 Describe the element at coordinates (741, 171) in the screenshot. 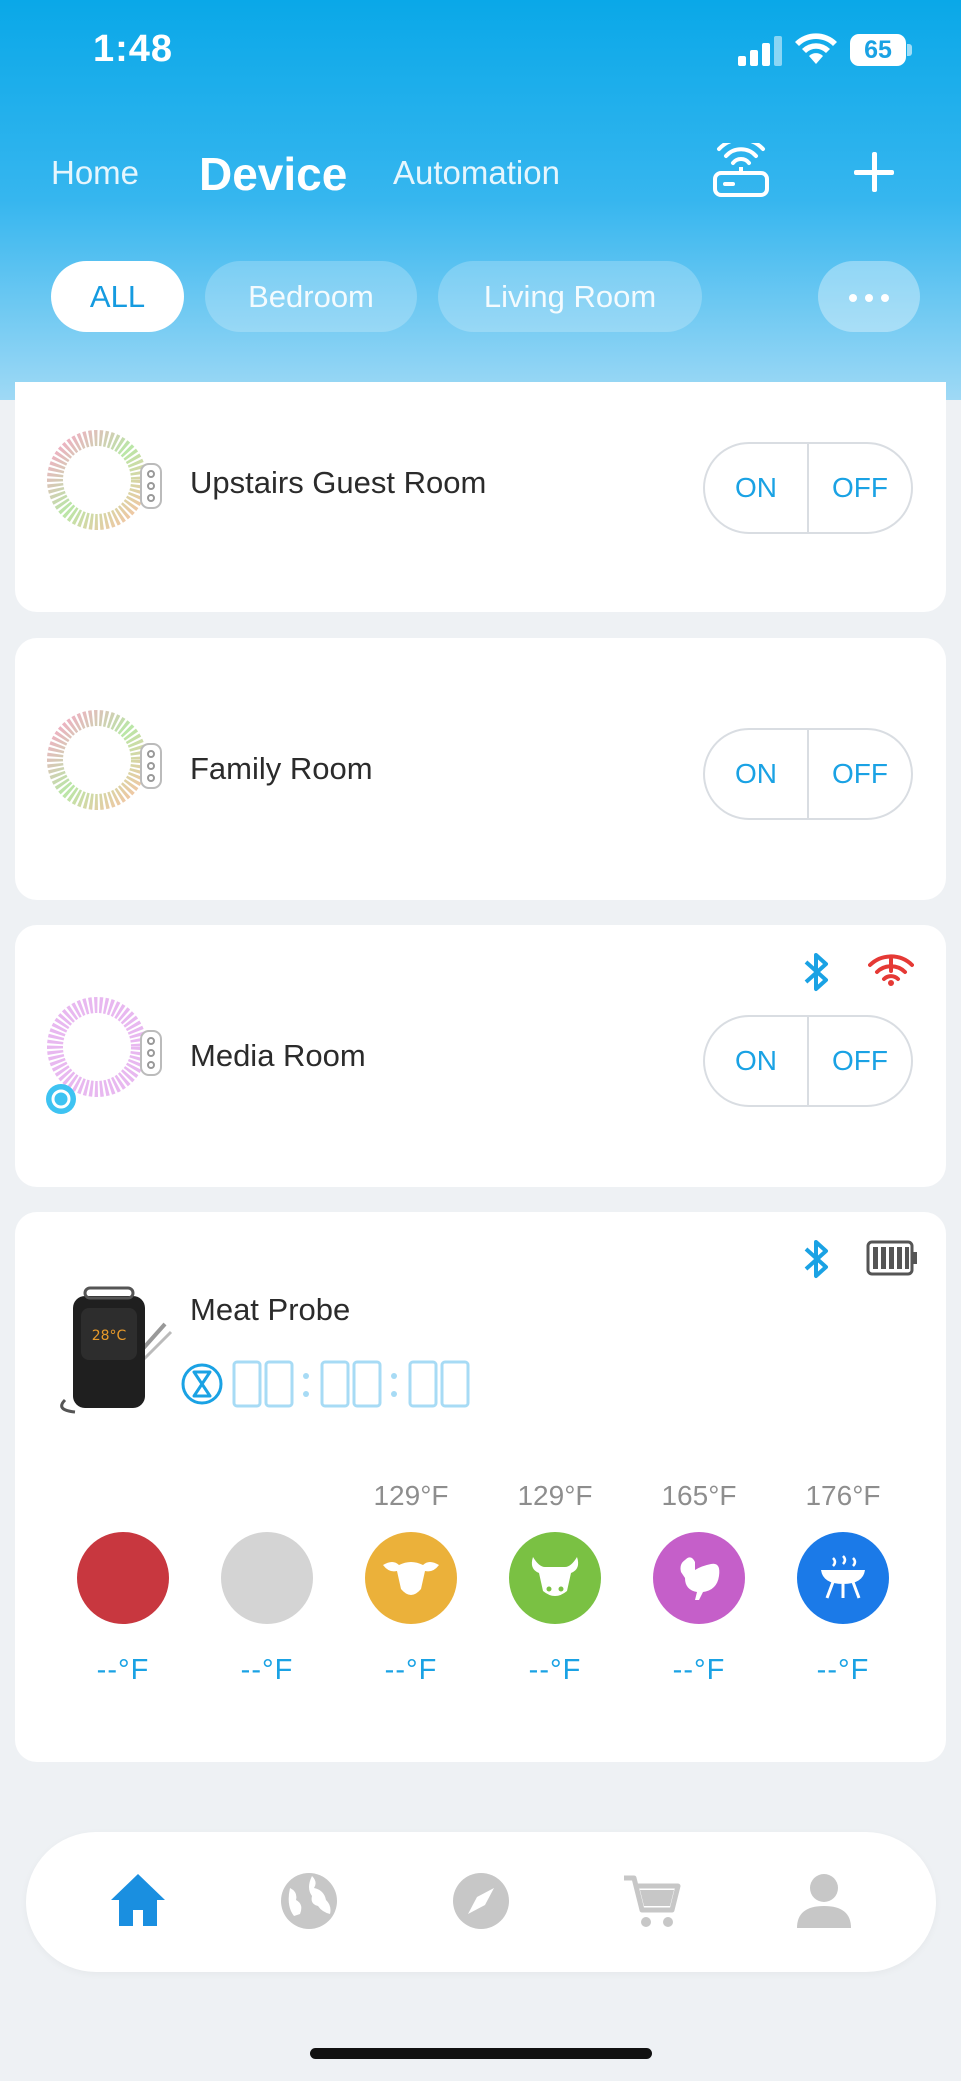

I see `hub-device-button` at that location.